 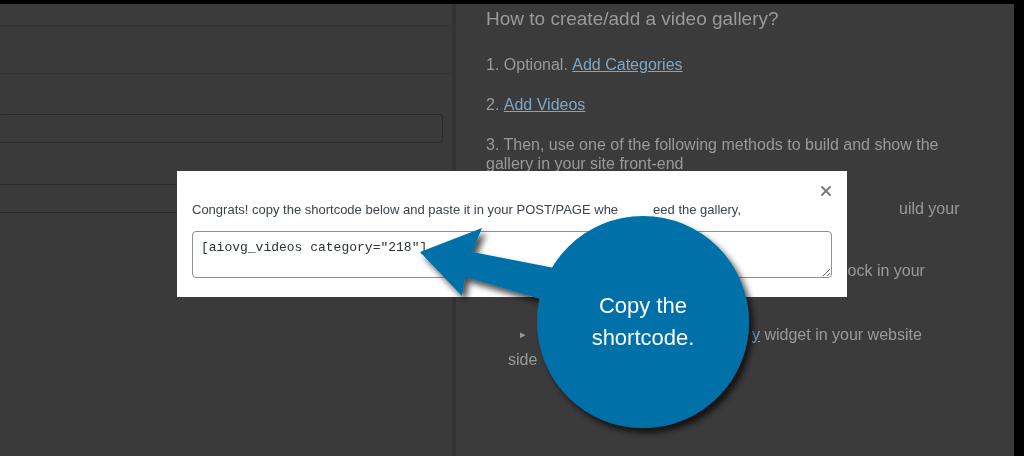 I want to click on step-text: 3. Then, use one of the following methods to build and show the, so click(x=712, y=144).